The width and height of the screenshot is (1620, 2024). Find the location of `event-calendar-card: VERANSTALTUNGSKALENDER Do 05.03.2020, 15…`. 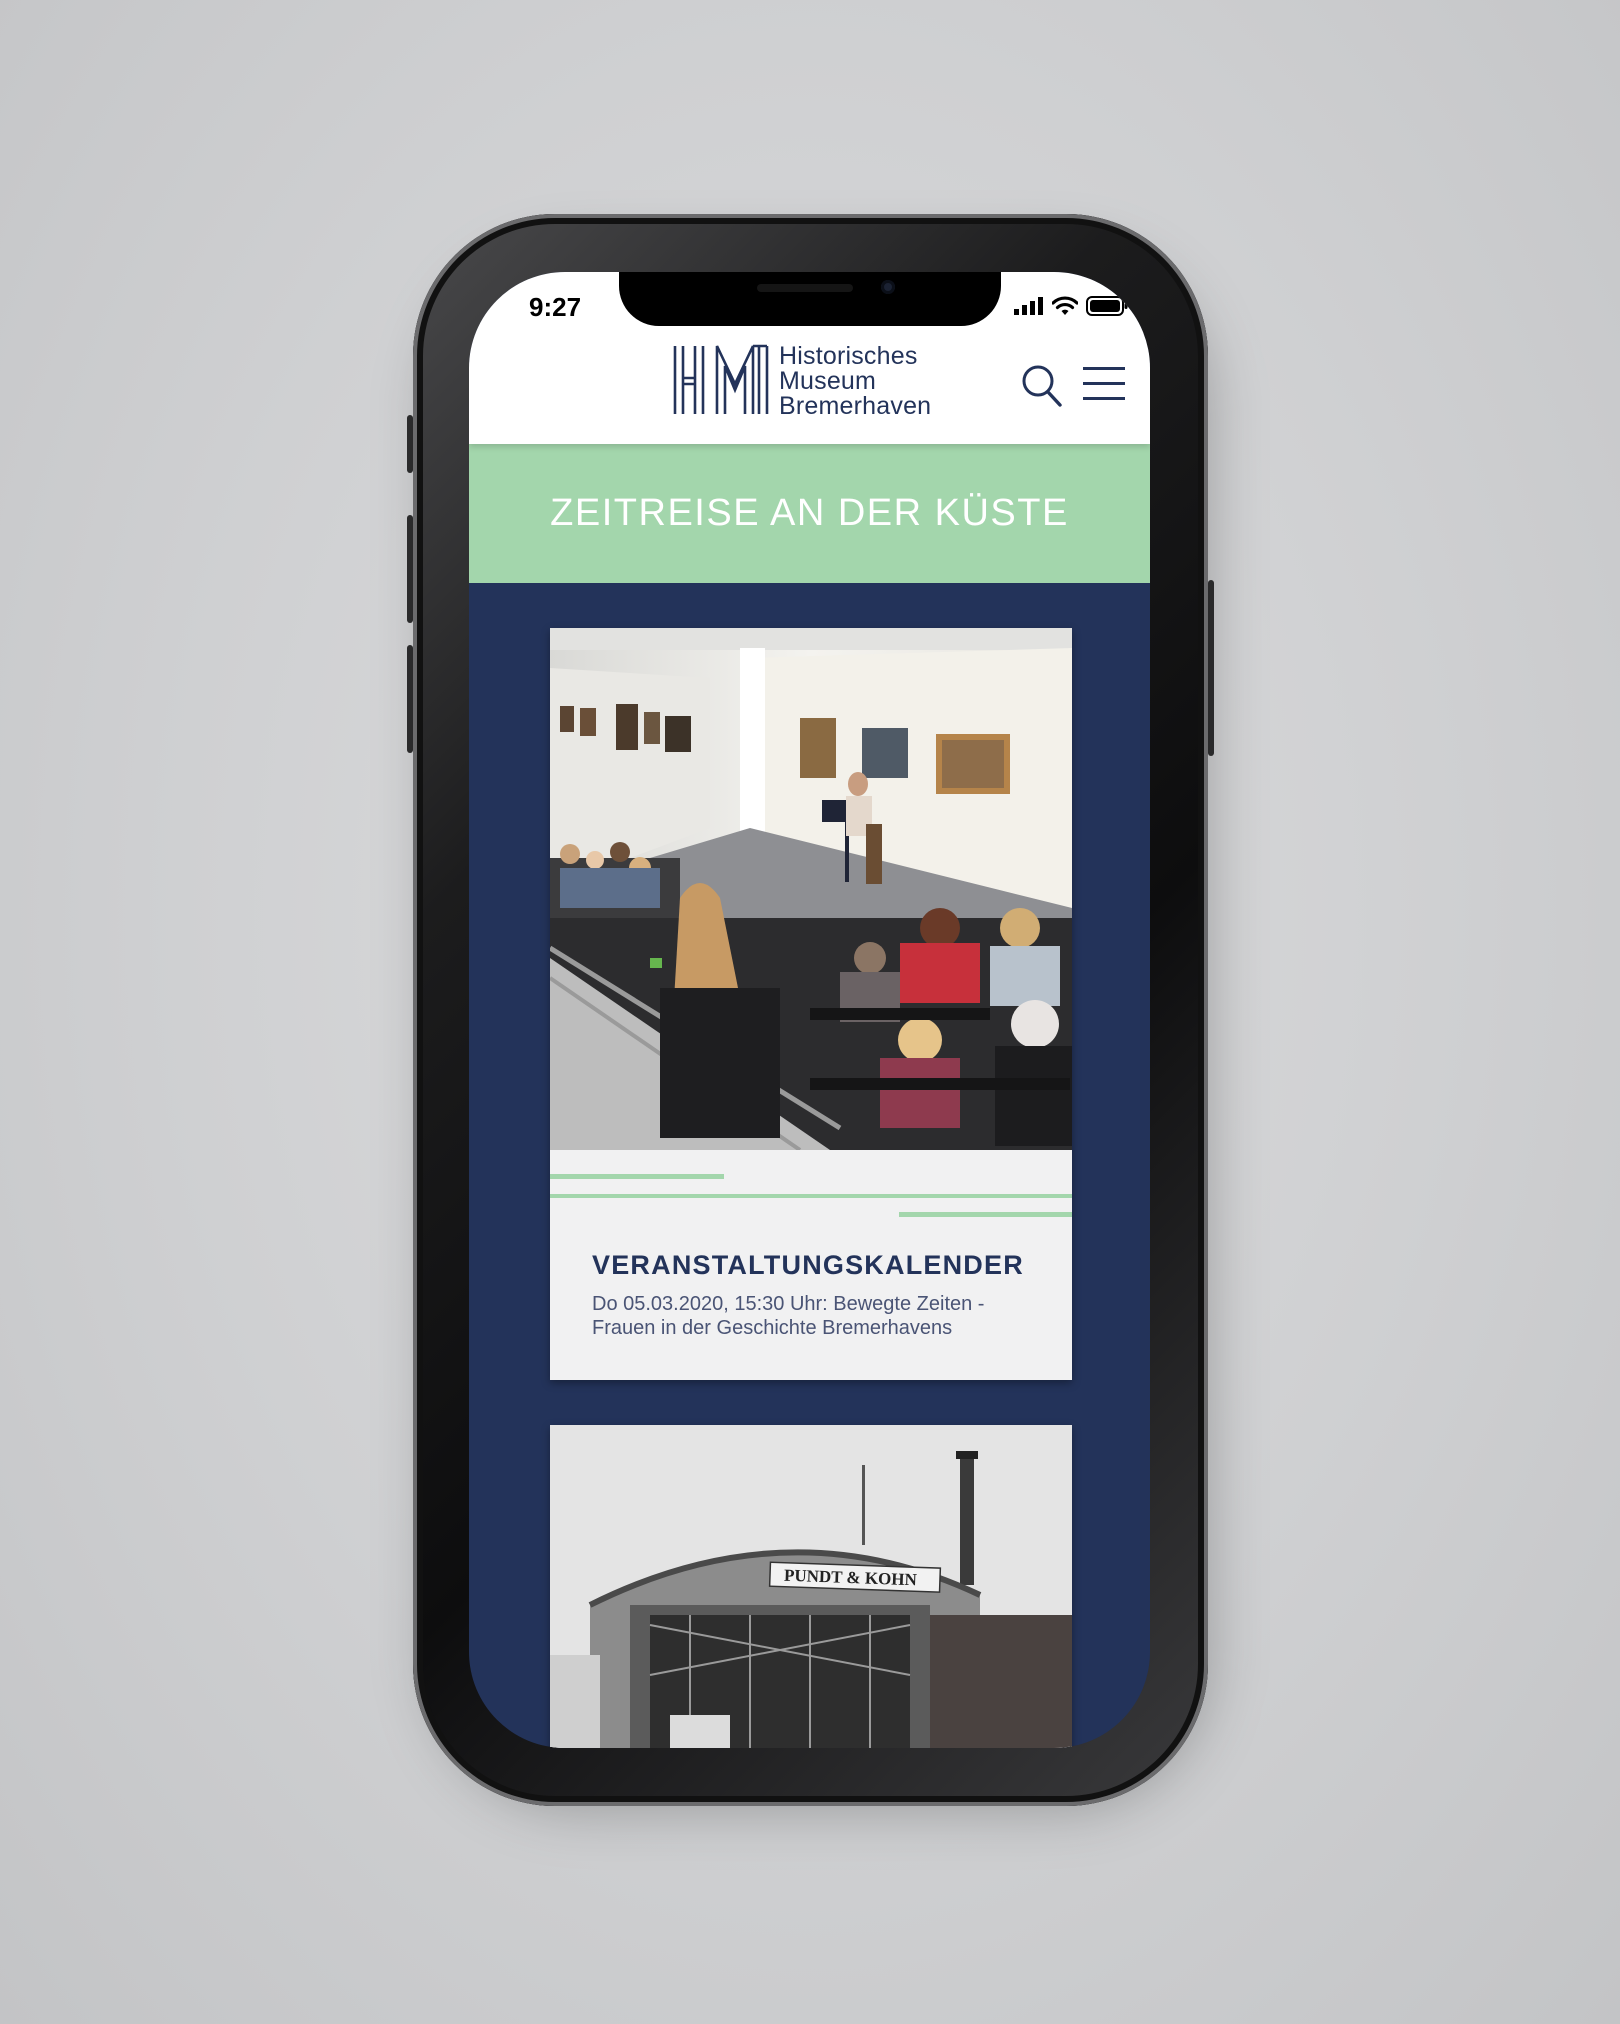

event-calendar-card: VERANSTALTUNGSKALENDER Do 05.03.2020, 15… is located at coordinates (811, 1004).